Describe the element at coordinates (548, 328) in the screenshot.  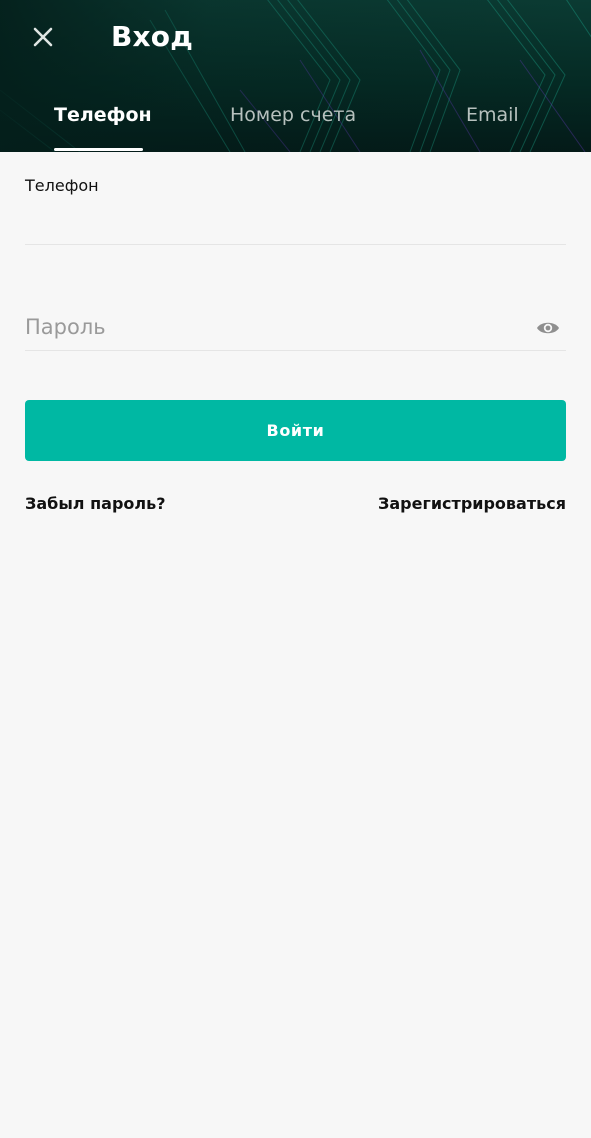
I see `eye-icon` at that location.